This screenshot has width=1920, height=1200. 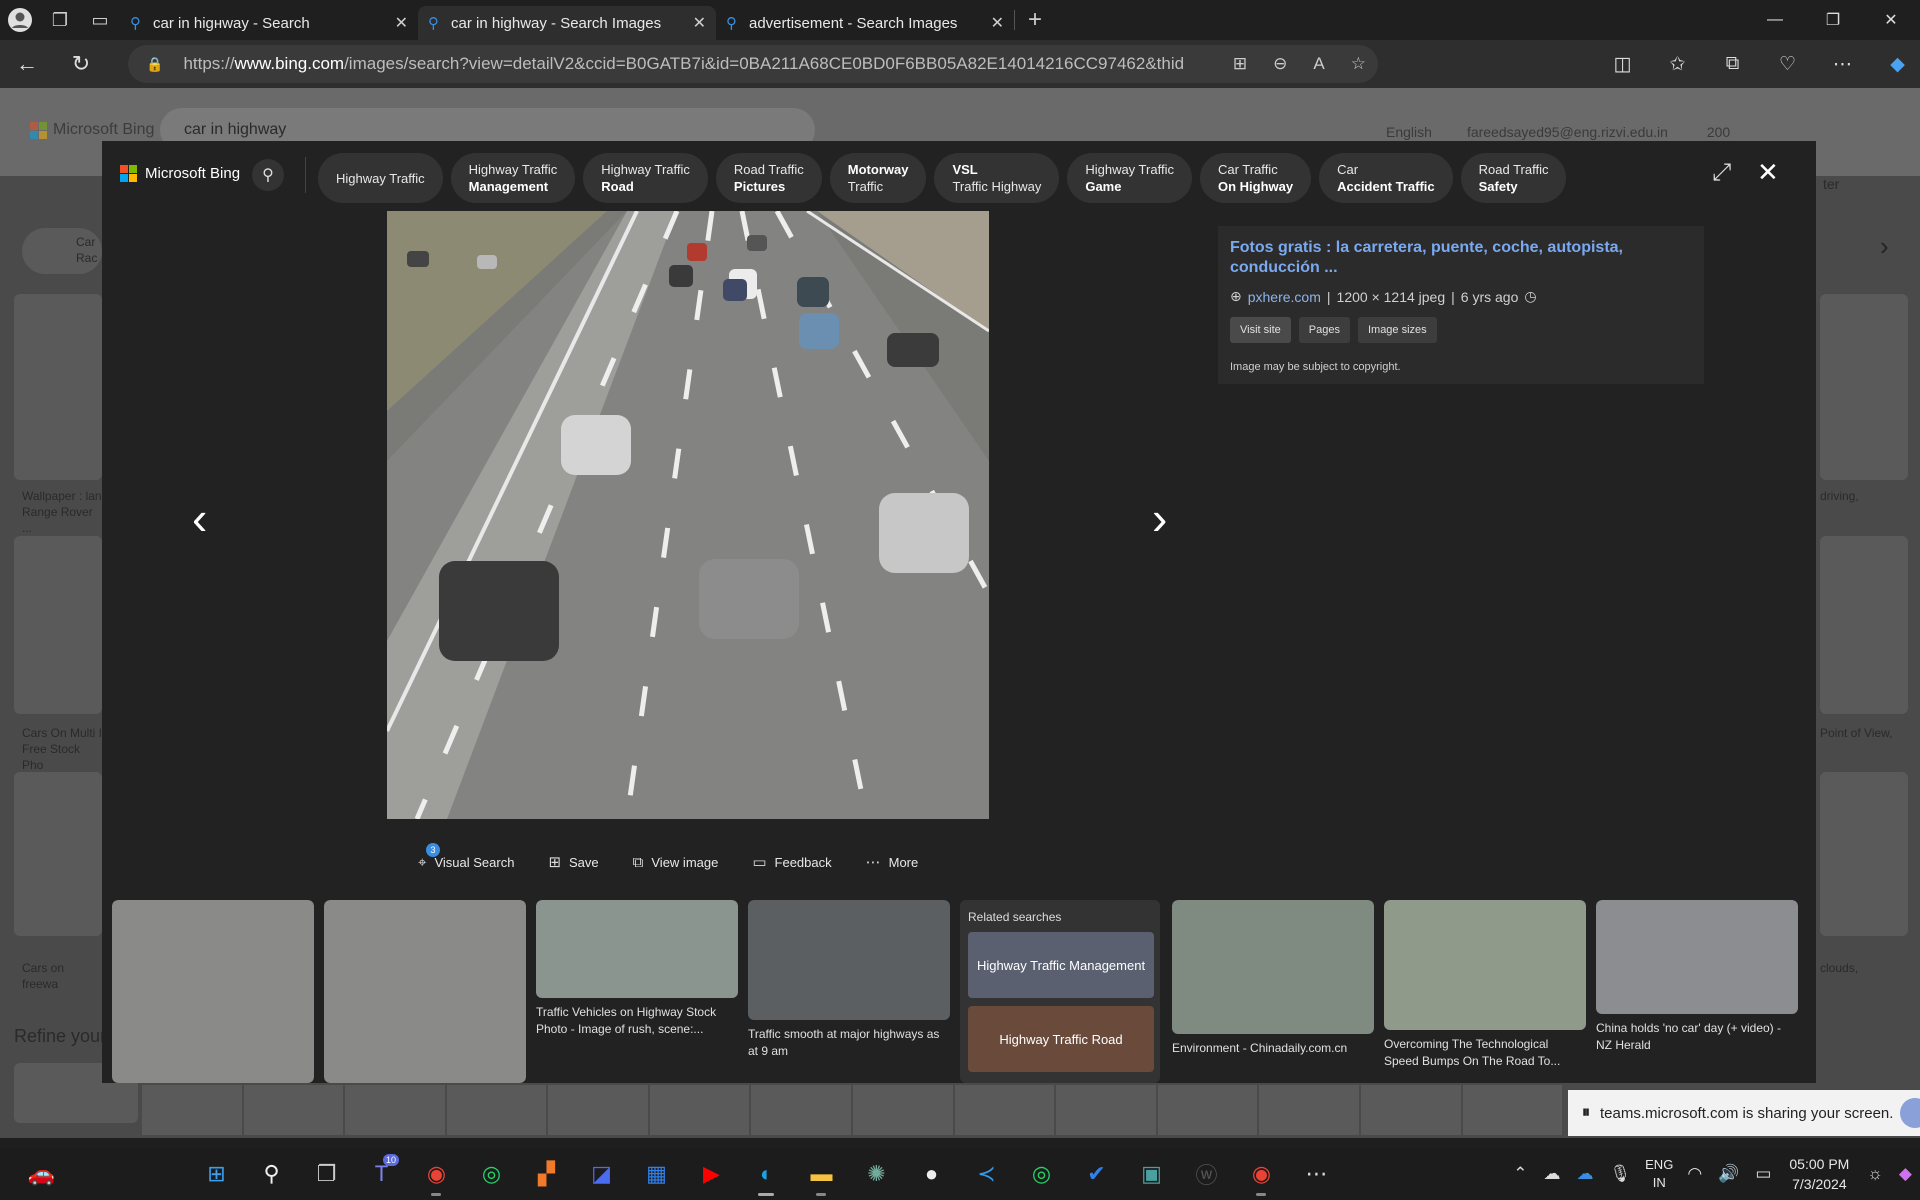 What do you see at coordinates (1621, 1174) in the screenshot?
I see `microphone-icon: 🎙` at bounding box center [1621, 1174].